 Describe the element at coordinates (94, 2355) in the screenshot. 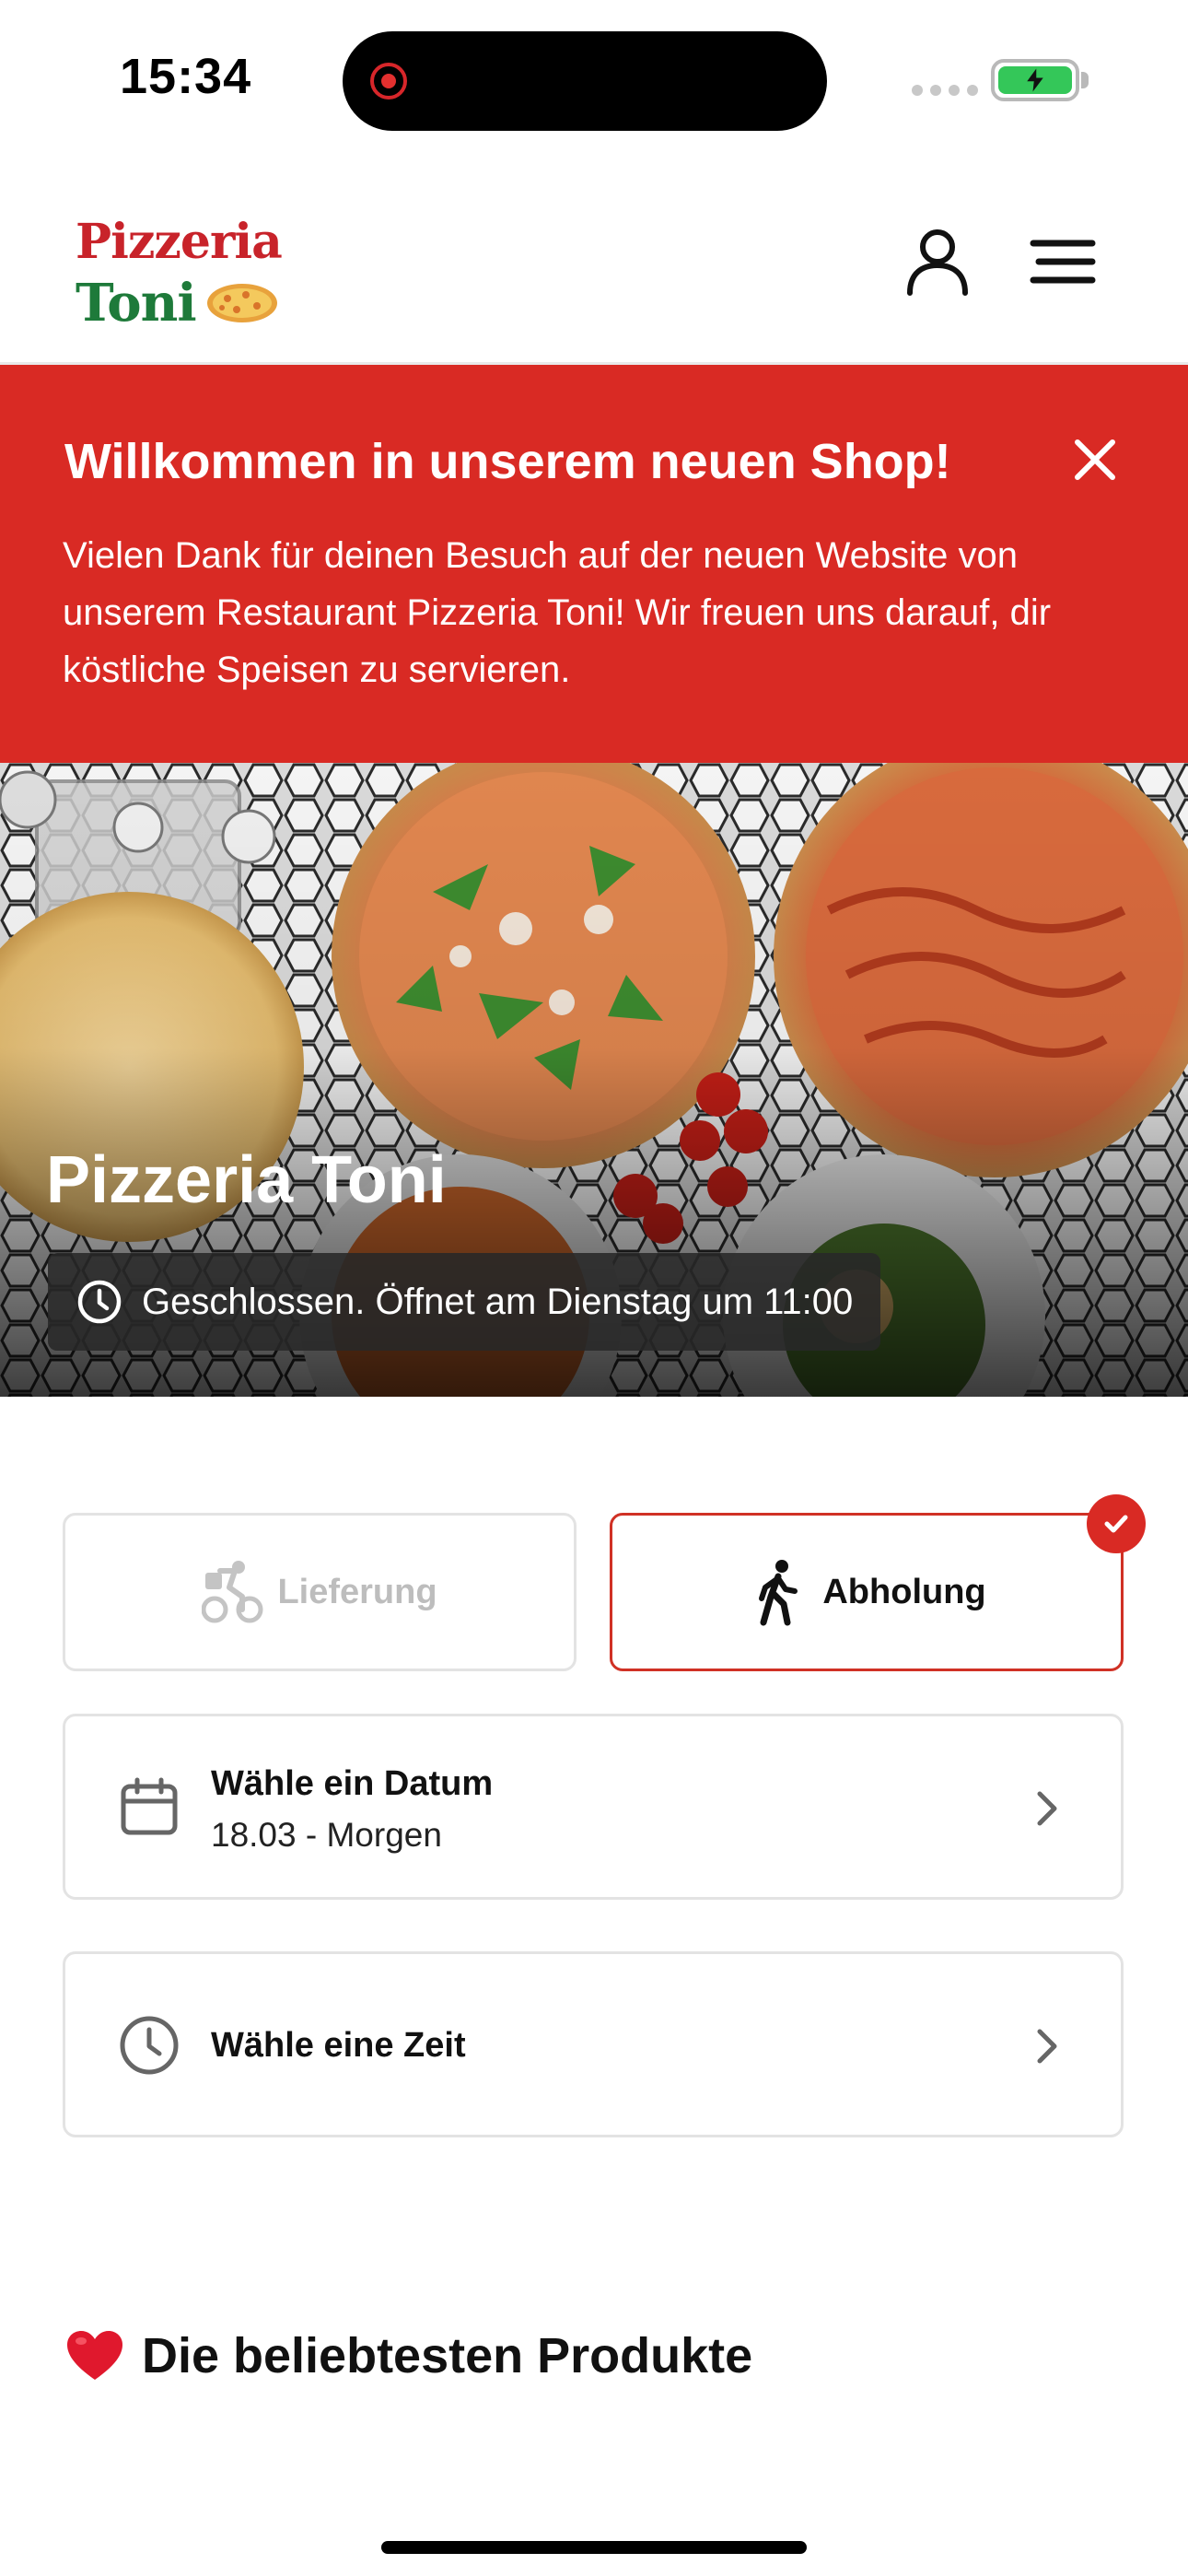

I see `heart-icon` at that location.